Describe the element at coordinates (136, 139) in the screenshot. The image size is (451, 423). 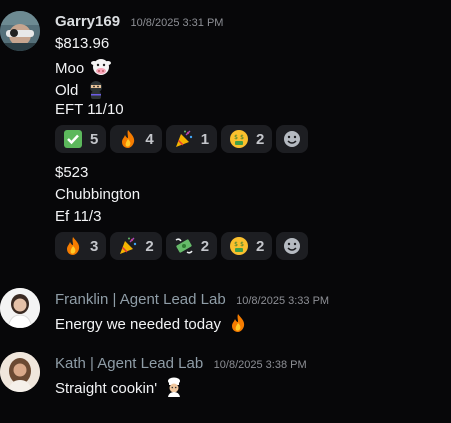
I see `reaction-fire: 4` at that location.